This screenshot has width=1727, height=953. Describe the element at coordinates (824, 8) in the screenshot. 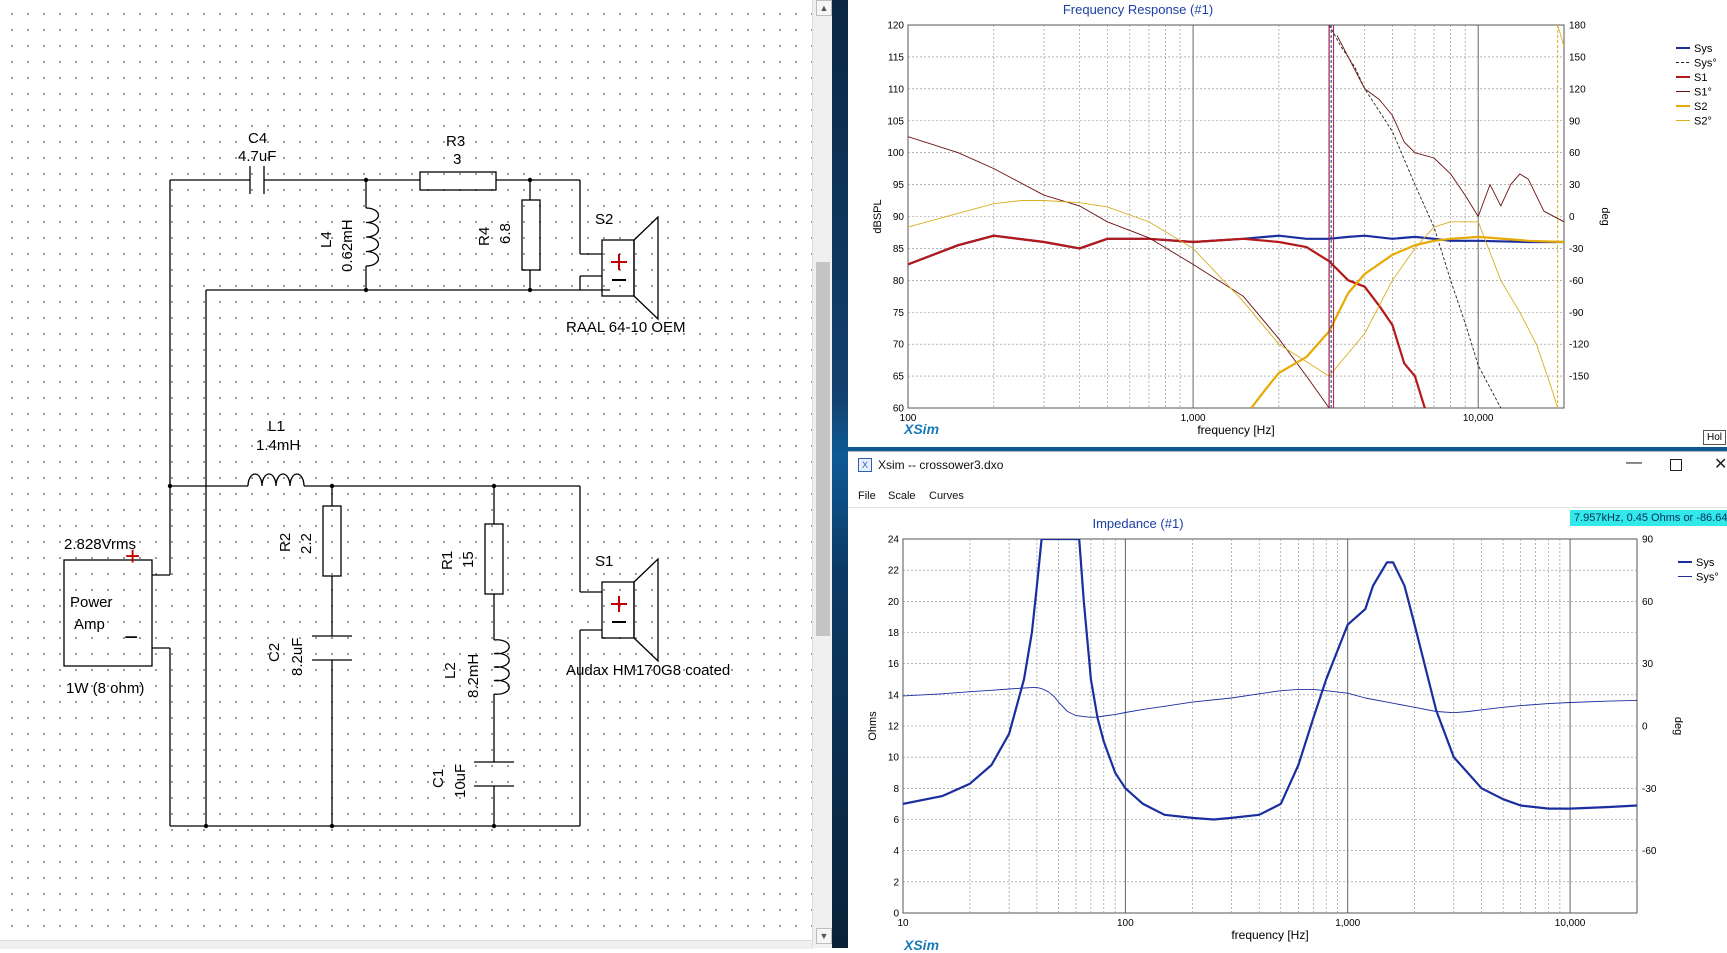

I see `scroll-up-arrow-icon: ▲` at that location.